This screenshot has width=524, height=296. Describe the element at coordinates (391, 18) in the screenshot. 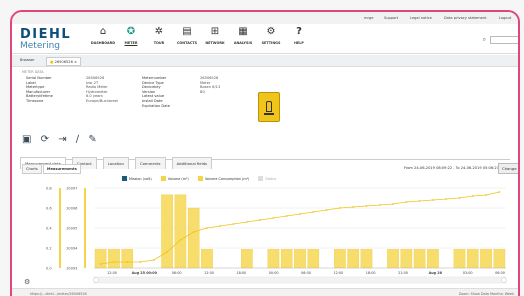

I see `support-link: Support` at that location.